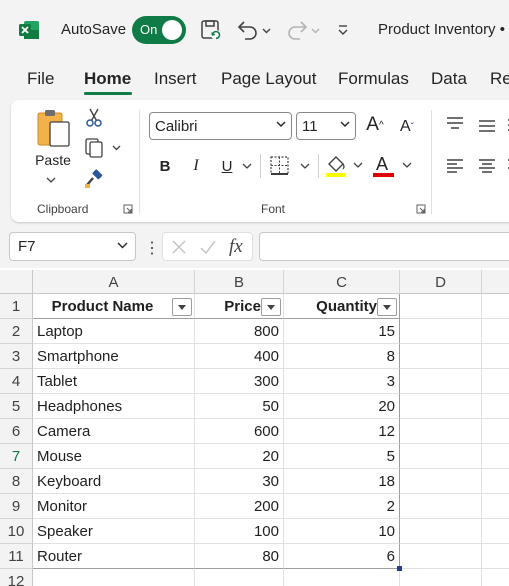  I want to click on cell-price: 50, so click(239, 406).